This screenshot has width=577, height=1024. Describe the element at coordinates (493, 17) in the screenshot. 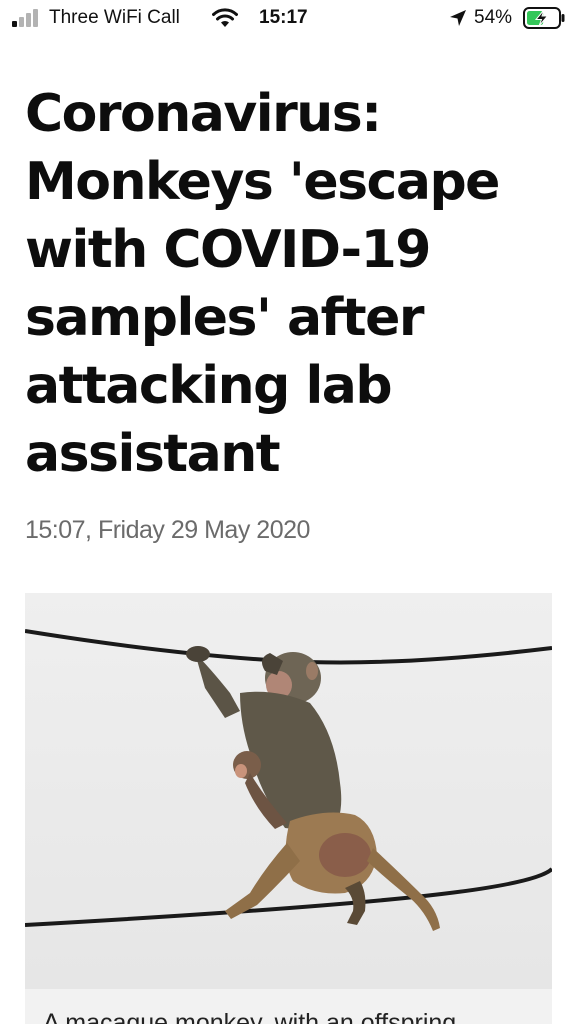

I see `battery-percent: 54%` at that location.